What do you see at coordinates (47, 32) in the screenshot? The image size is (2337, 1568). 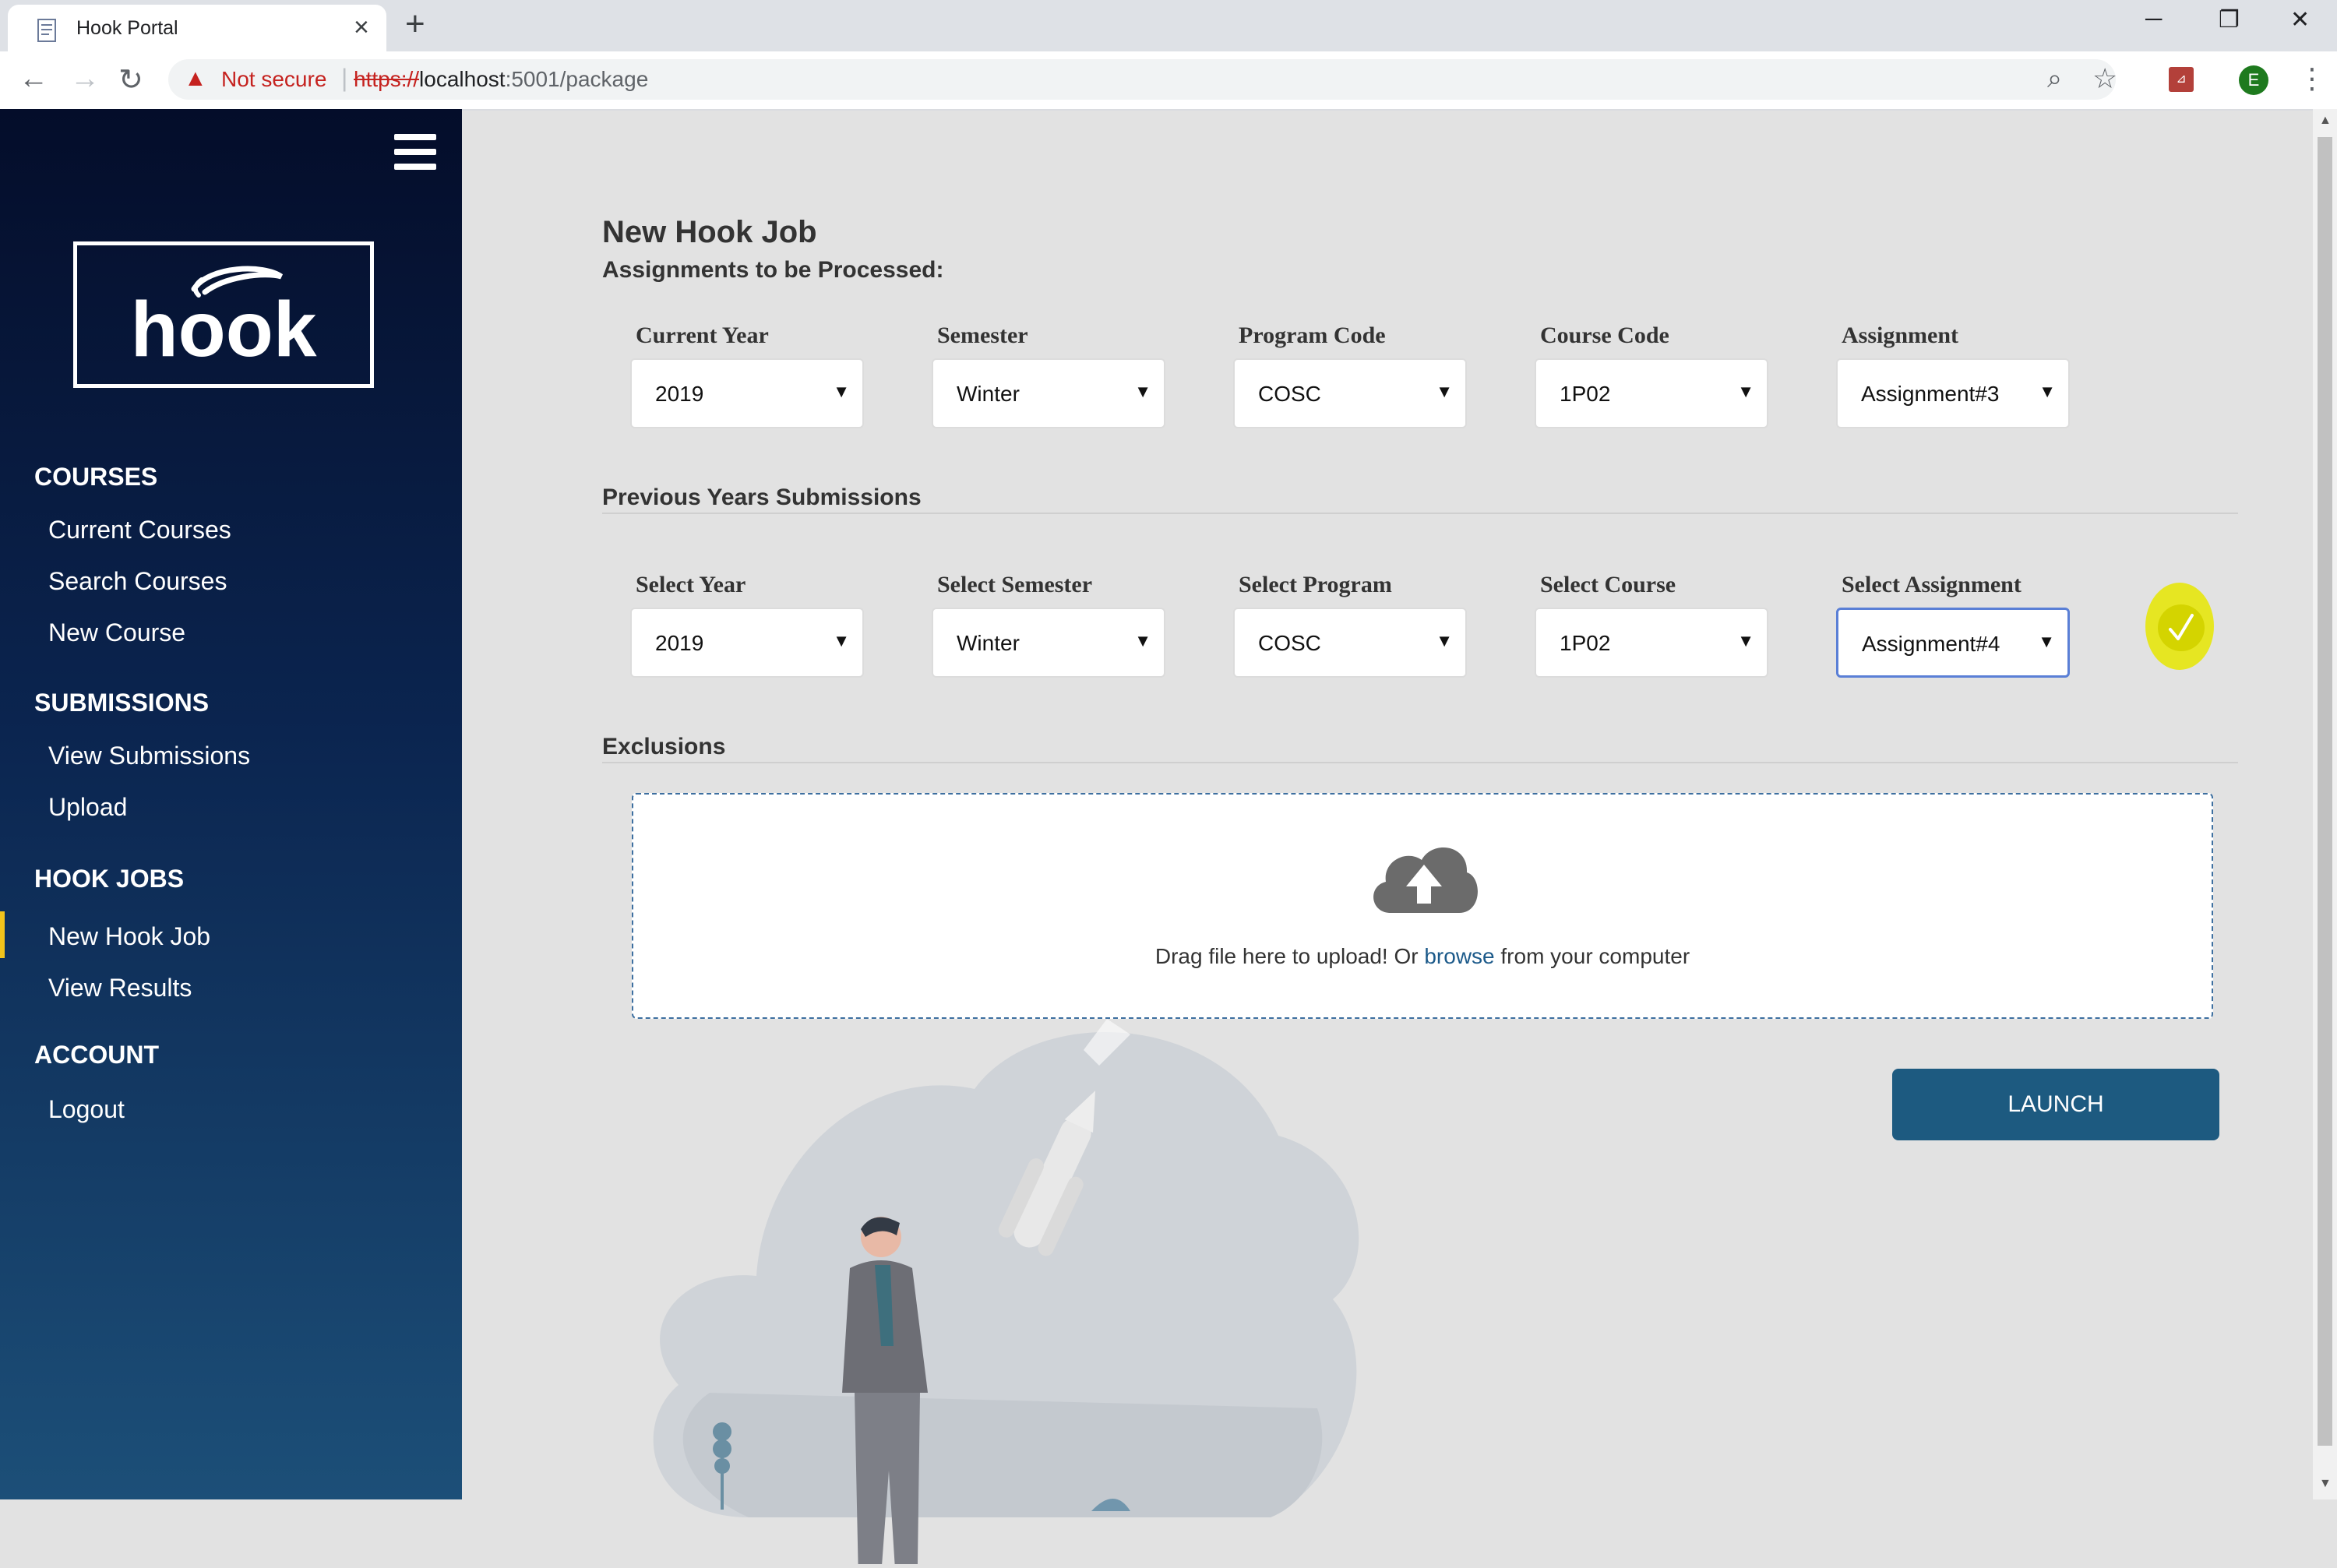 I see `page-icon` at bounding box center [47, 32].